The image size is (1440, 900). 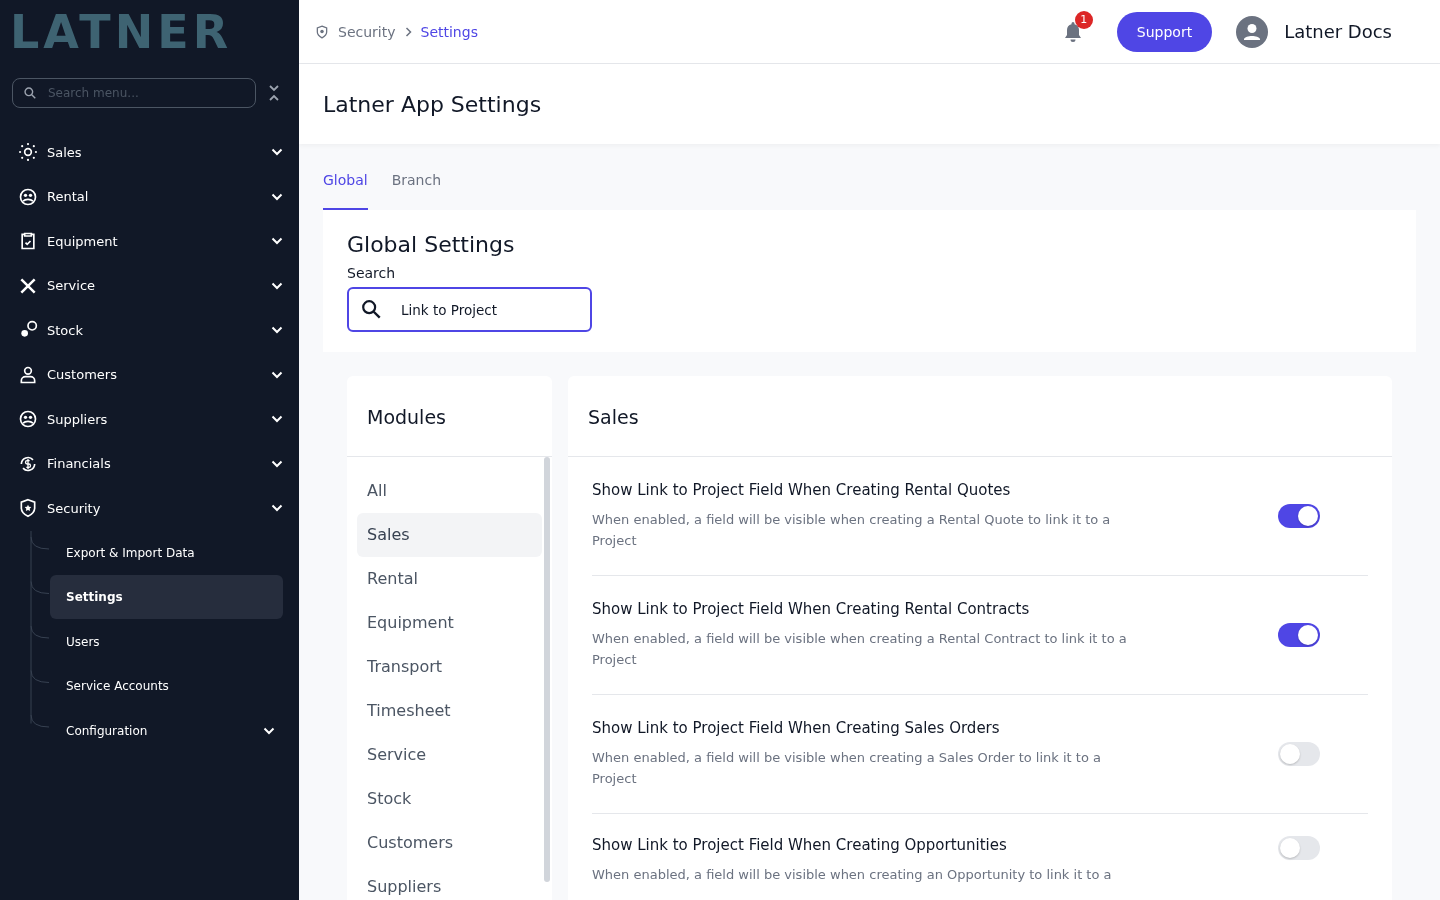 What do you see at coordinates (166, 597) in the screenshot?
I see `nav-subitem: Settings` at bounding box center [166, 597].